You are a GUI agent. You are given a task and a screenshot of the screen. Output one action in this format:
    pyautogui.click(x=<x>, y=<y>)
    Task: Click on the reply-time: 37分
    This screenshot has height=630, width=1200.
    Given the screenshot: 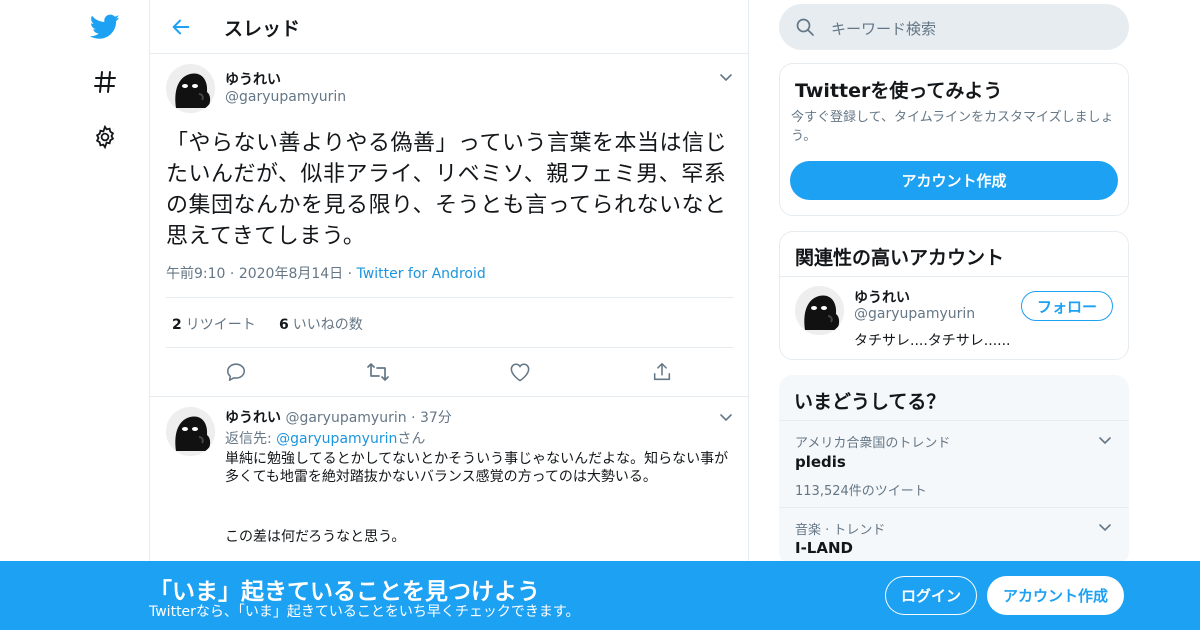 What is the action you would take?
    pyautogui.click(x=436, y=418)
    